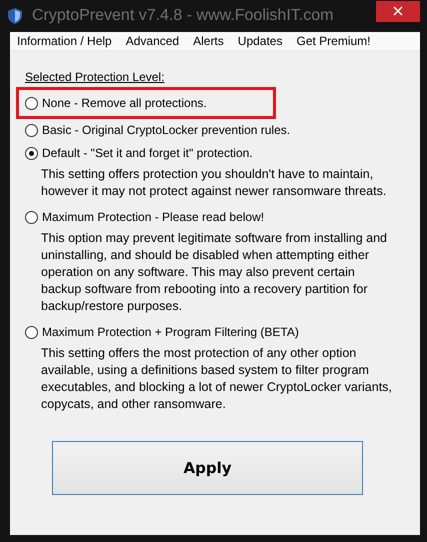 The height and width of the screenshot is (542, 427). I want to click on close-button, so click(398, 11).